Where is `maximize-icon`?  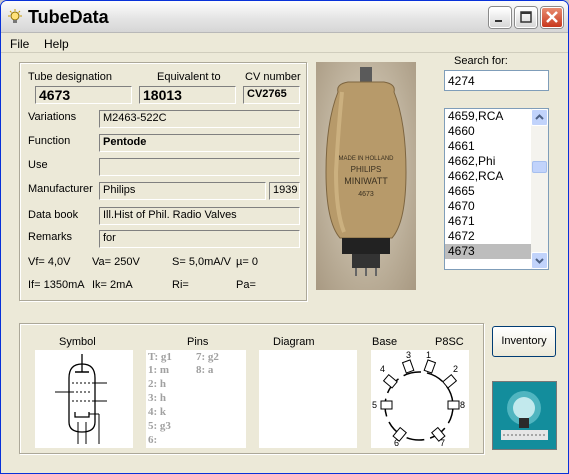
maximize-icon is located at coordinates (526, 17).